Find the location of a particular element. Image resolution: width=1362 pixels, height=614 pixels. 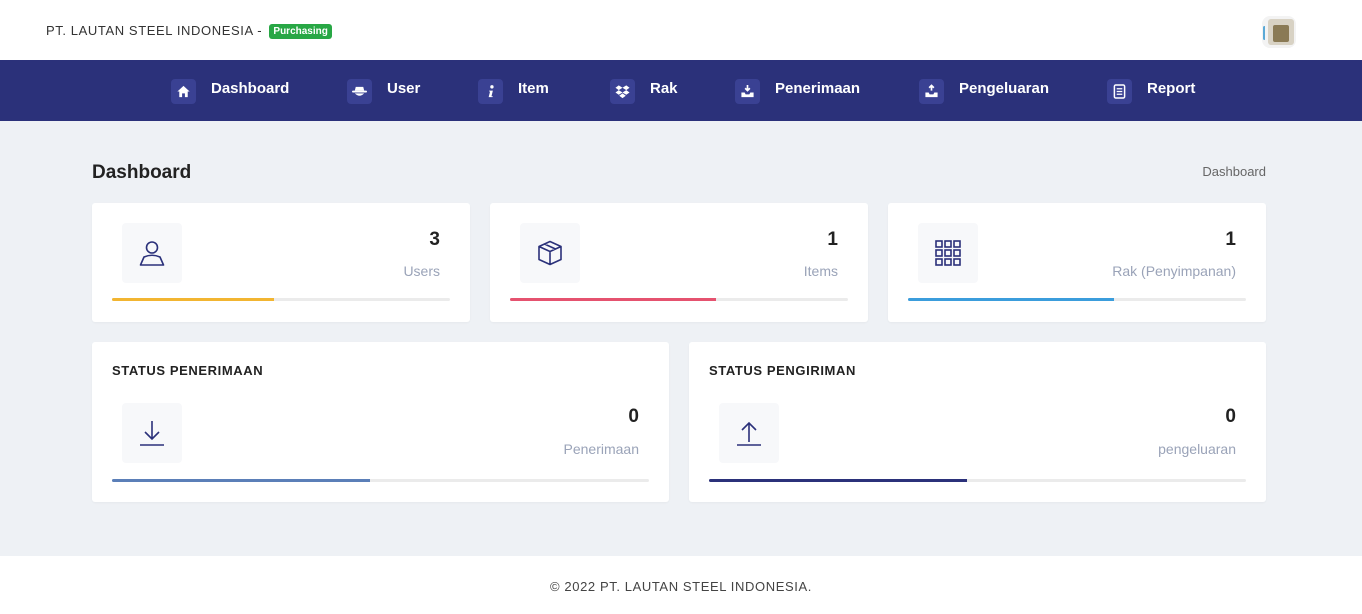

upload-icon is located at coordinates (749, 433).